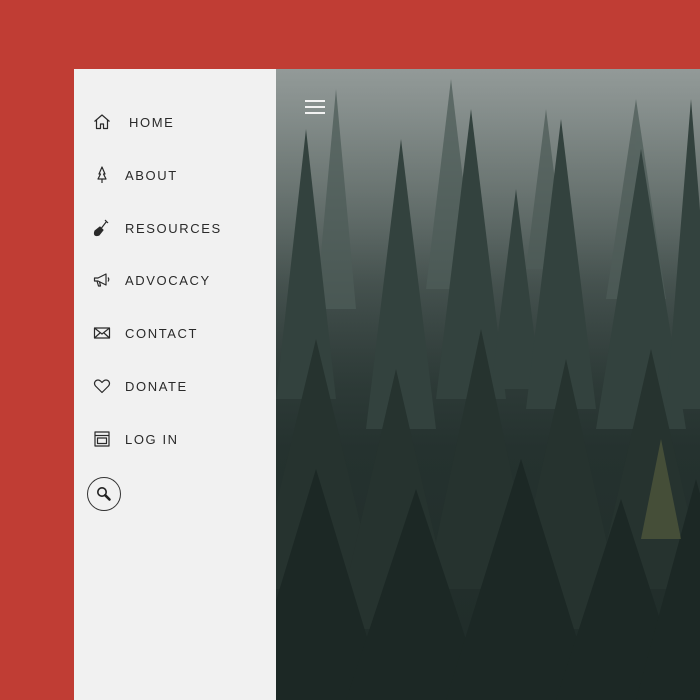  I want to click on nav-item-donate: DONATE, so click(140, 386).